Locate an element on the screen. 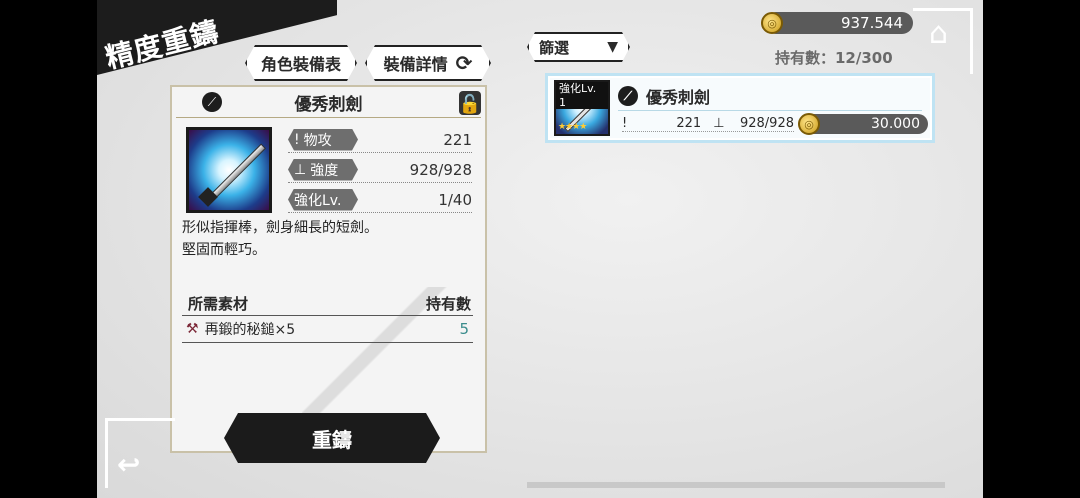 This screenshot has width=1080, height=498. material-row: ⚒ 再鍛的秘鎚×5 5 is located at coordinates (327, 329).